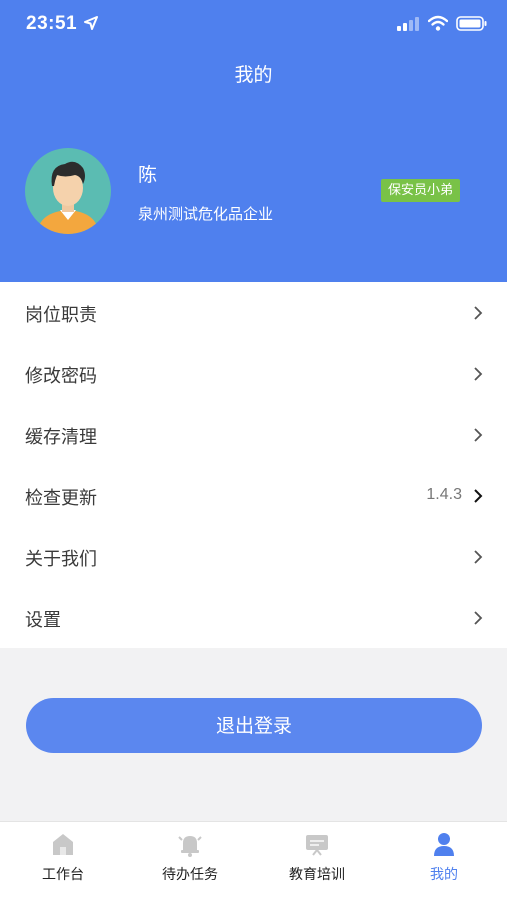  Describe the element at coordinates (63, 875) in the screenshot. I see `tab-label: 工作台` at that location.